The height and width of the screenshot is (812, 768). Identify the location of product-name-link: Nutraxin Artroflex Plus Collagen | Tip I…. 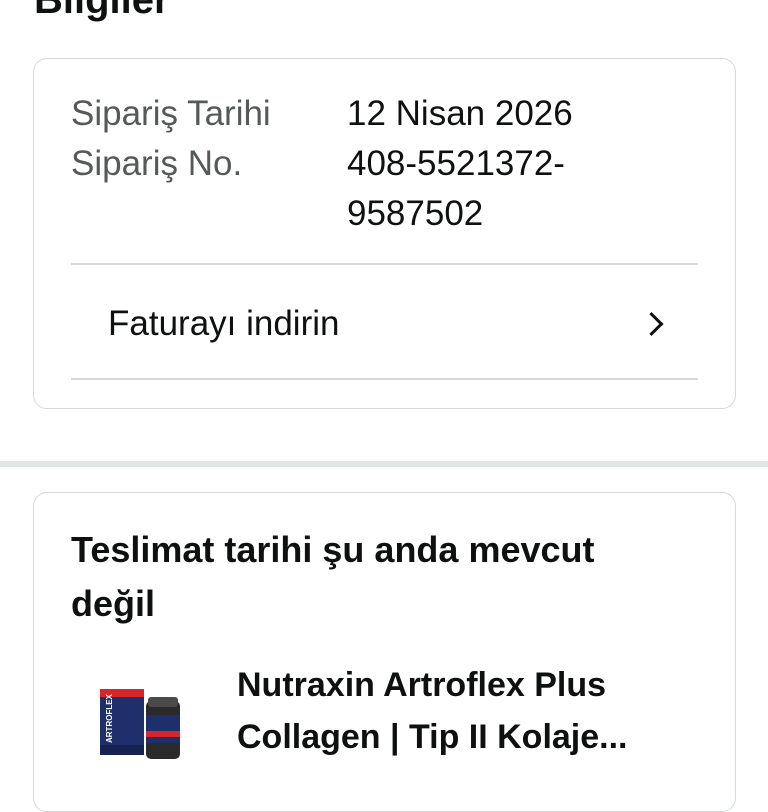
(477, 711).